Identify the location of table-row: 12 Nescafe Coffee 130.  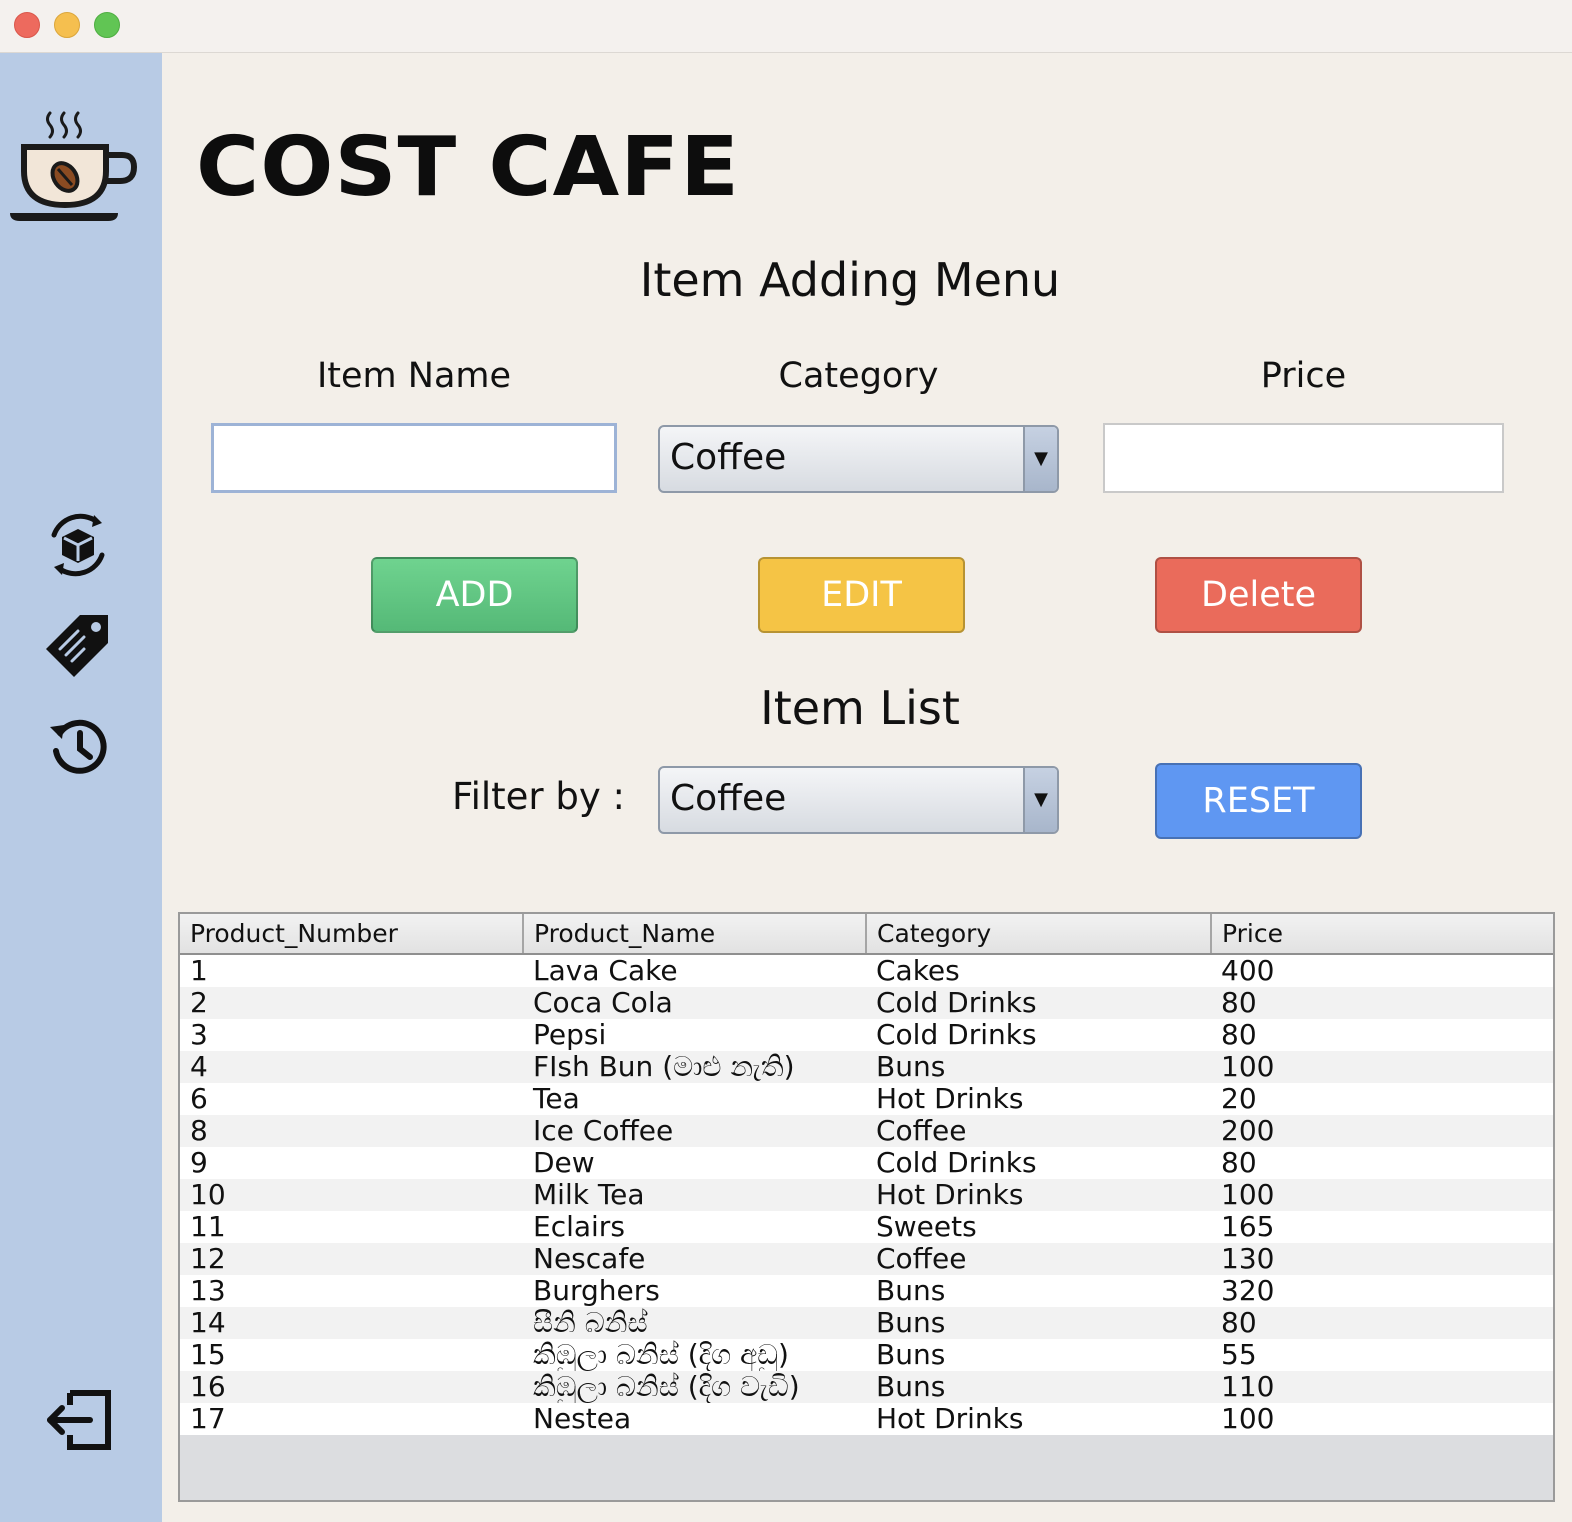
(866, 1259).